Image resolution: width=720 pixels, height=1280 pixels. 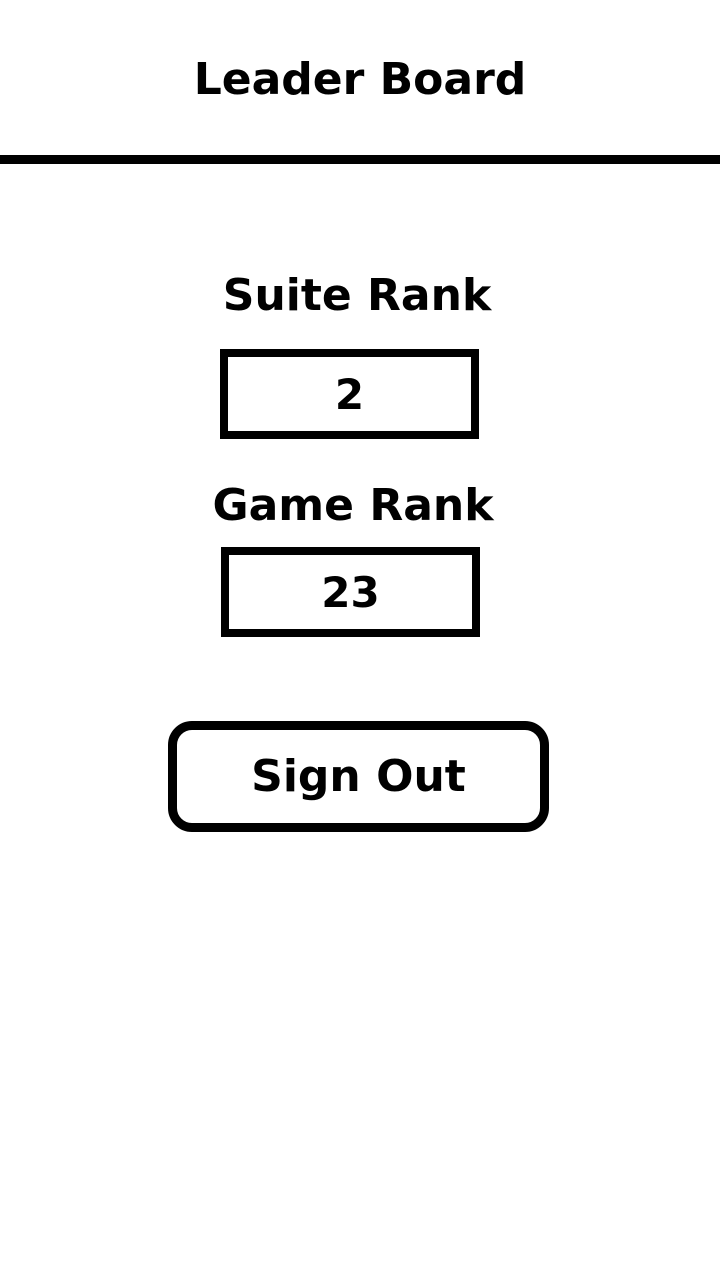 I want to click on suite-rank-label: Suite Rank, so click(x=357, y=295).